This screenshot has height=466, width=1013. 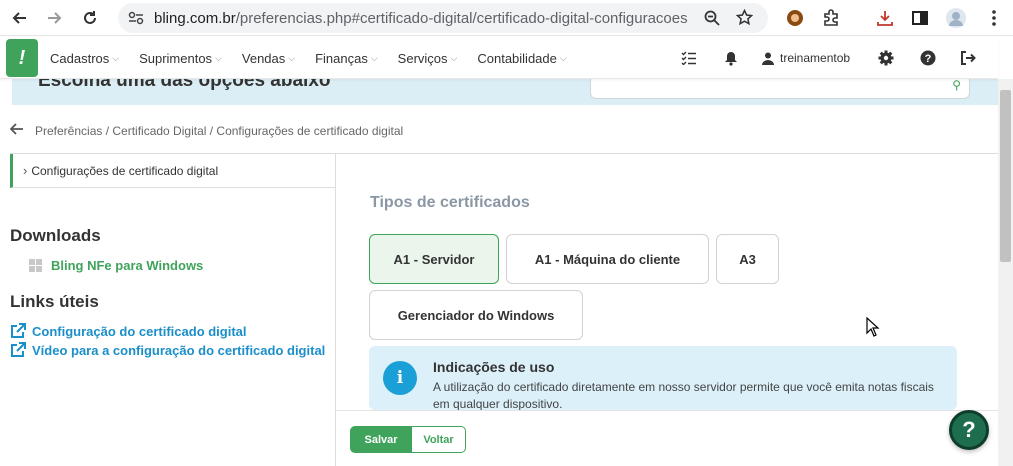 What do you see at coordinates (195, 18) in the screenshot?
I see `url-host: bling.com.br` at bounding box center [195, 18].